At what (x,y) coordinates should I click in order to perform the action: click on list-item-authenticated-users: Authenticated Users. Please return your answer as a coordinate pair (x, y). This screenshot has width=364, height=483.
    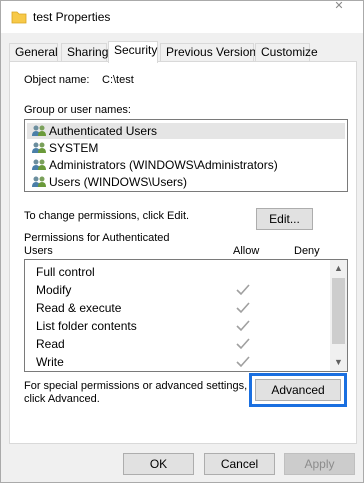
    Looking at the image, I should click on (186, 131).